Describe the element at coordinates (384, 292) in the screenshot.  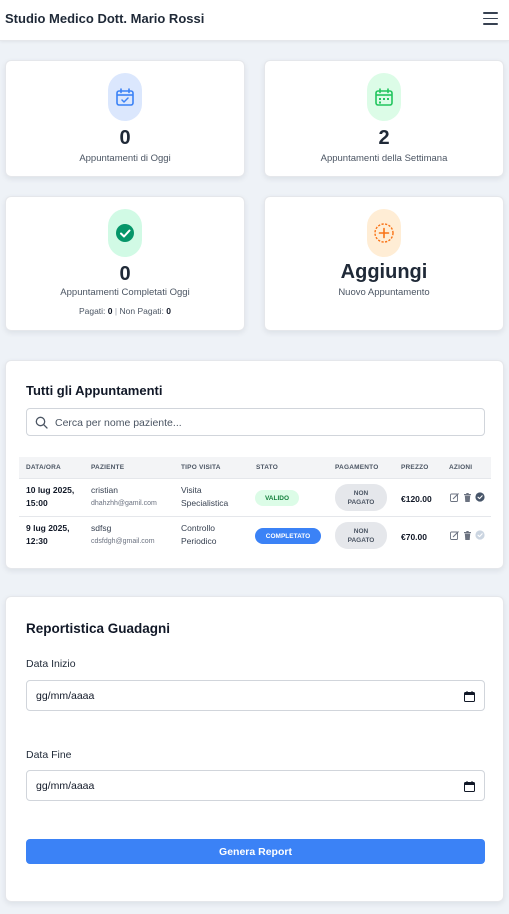
I see `add-card-label: Nuovo Appuntamento` at that location.